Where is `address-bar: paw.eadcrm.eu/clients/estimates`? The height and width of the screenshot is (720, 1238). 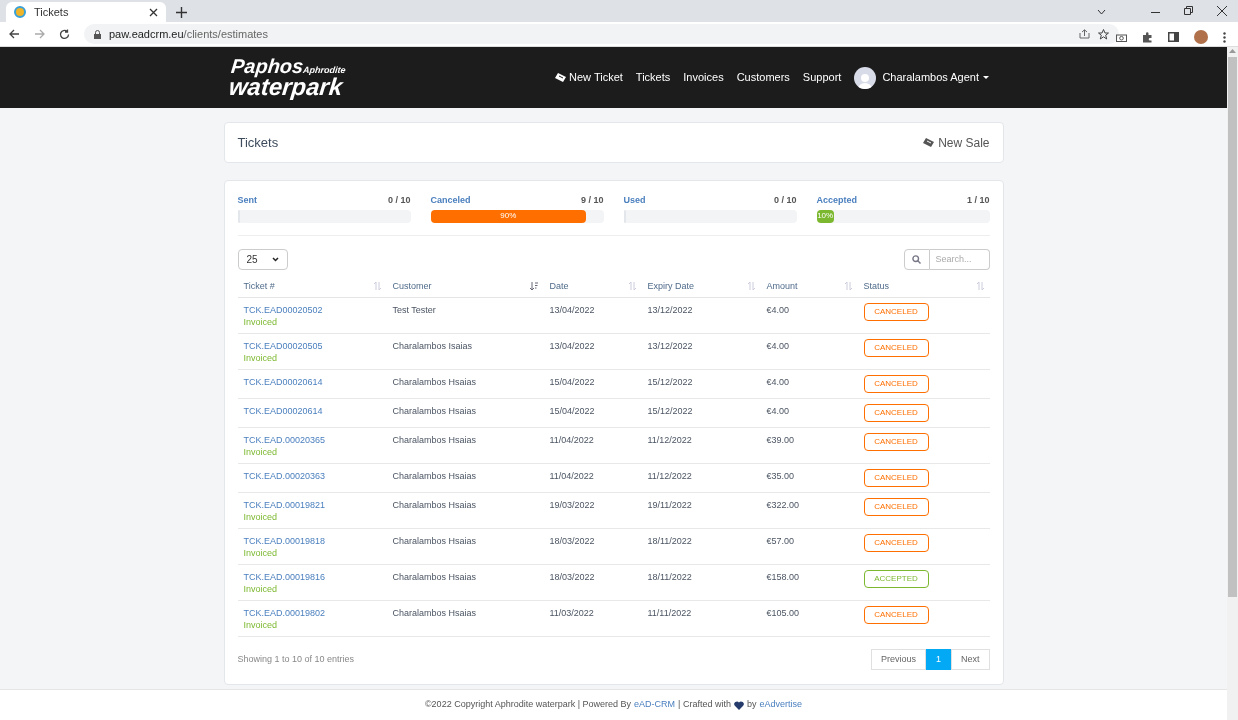 address-bar: paw.eadcrm.eu/clients/estimates is located at coordinates (601, 34).